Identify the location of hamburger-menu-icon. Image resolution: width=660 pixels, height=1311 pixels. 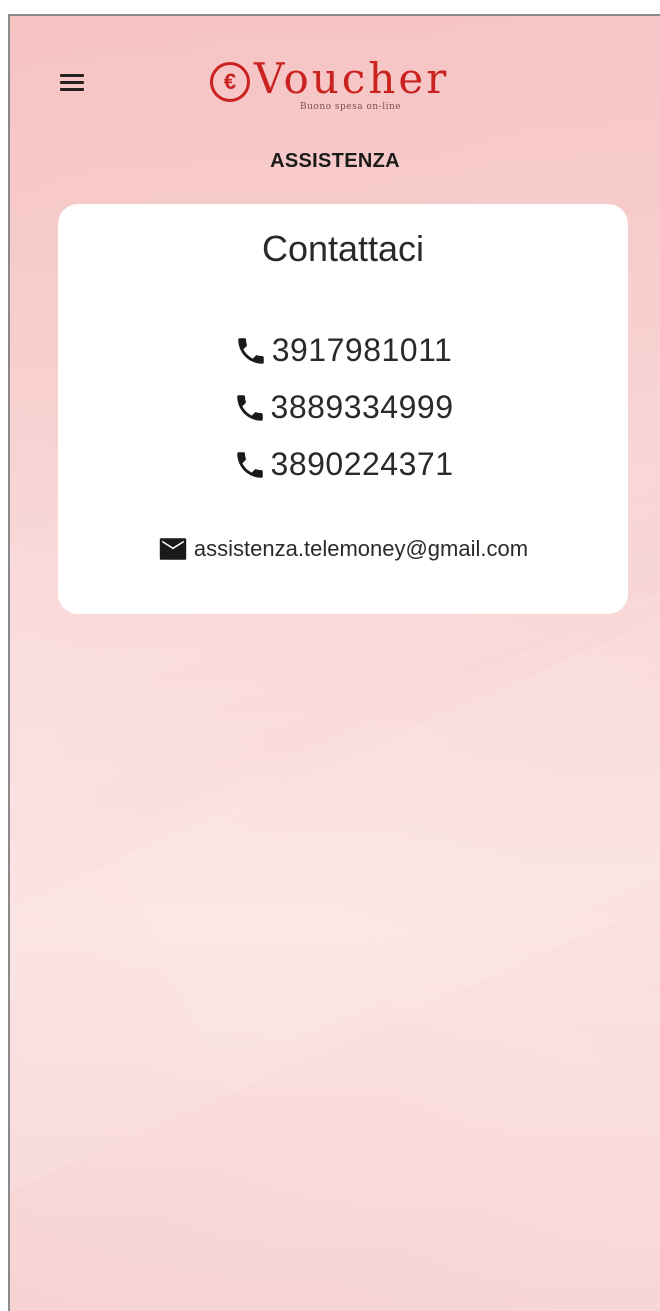
(73, 82).